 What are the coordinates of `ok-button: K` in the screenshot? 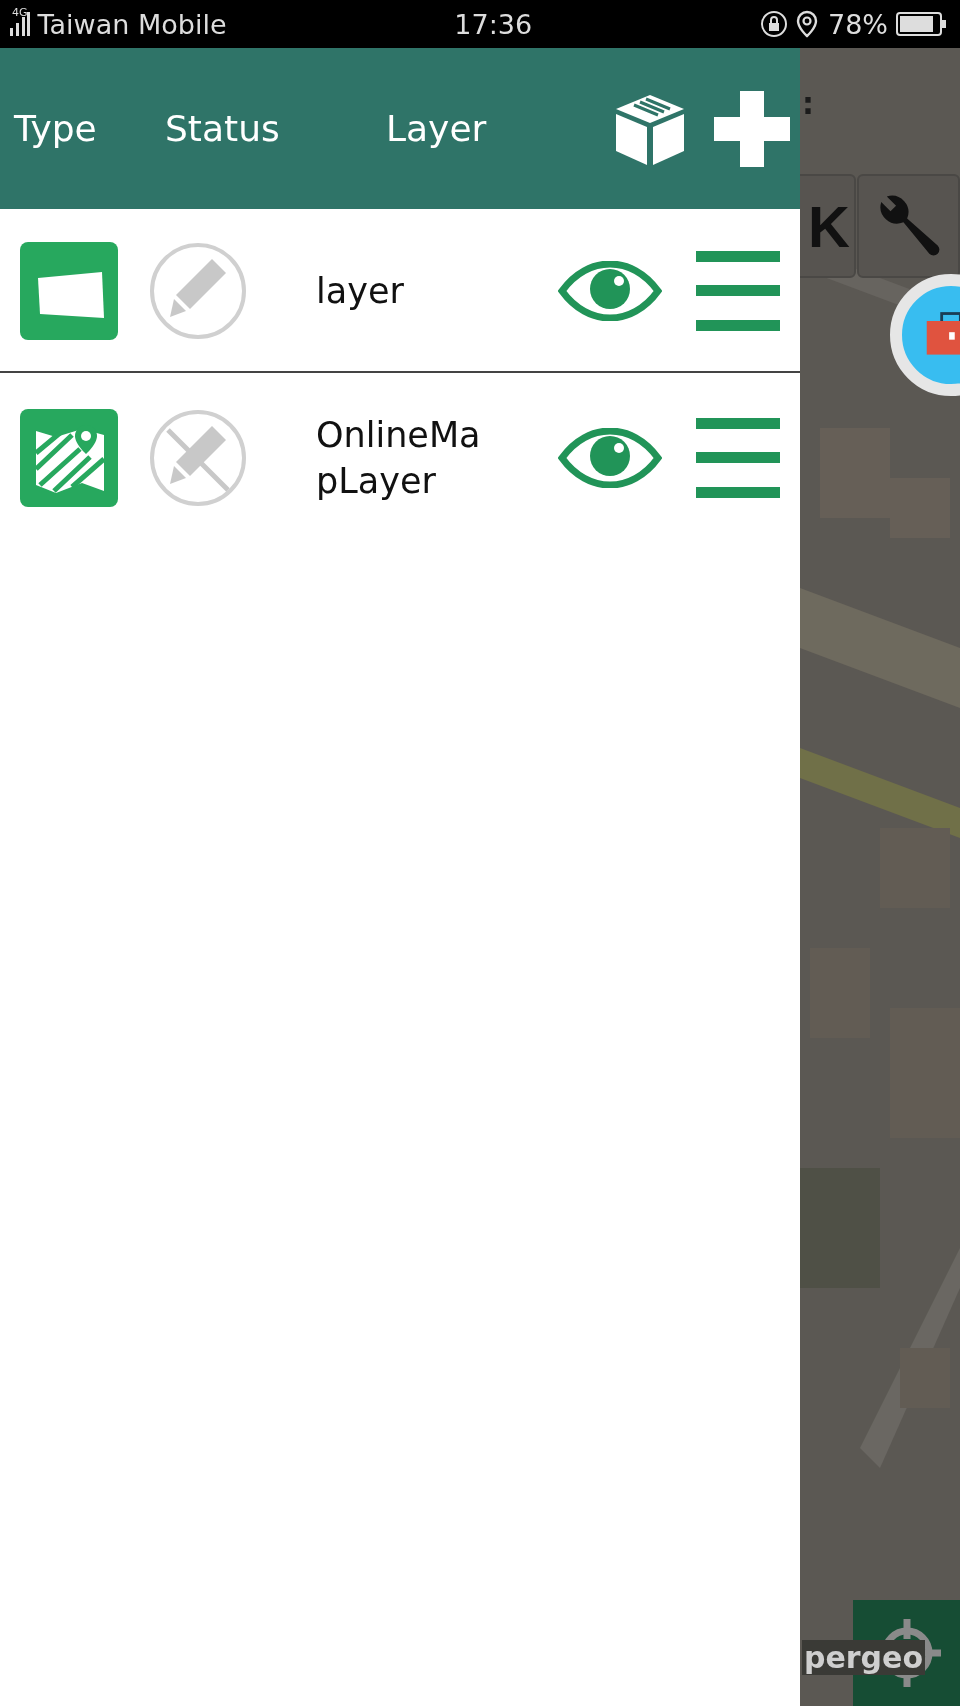 It's located at (828, 226).